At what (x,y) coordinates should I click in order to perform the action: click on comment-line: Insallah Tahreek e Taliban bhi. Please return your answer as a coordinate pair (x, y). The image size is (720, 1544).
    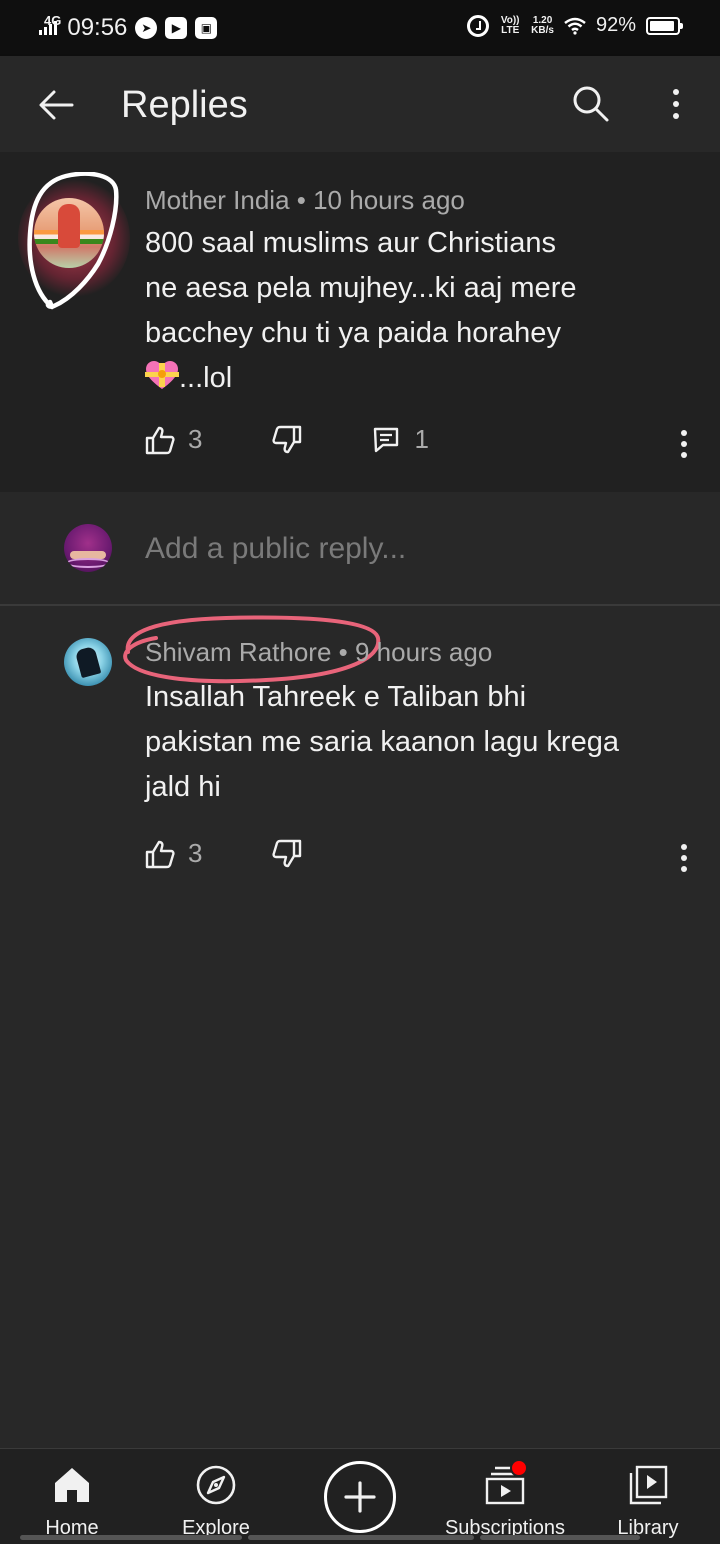
    Looking at the image, I should click on (336, 697).